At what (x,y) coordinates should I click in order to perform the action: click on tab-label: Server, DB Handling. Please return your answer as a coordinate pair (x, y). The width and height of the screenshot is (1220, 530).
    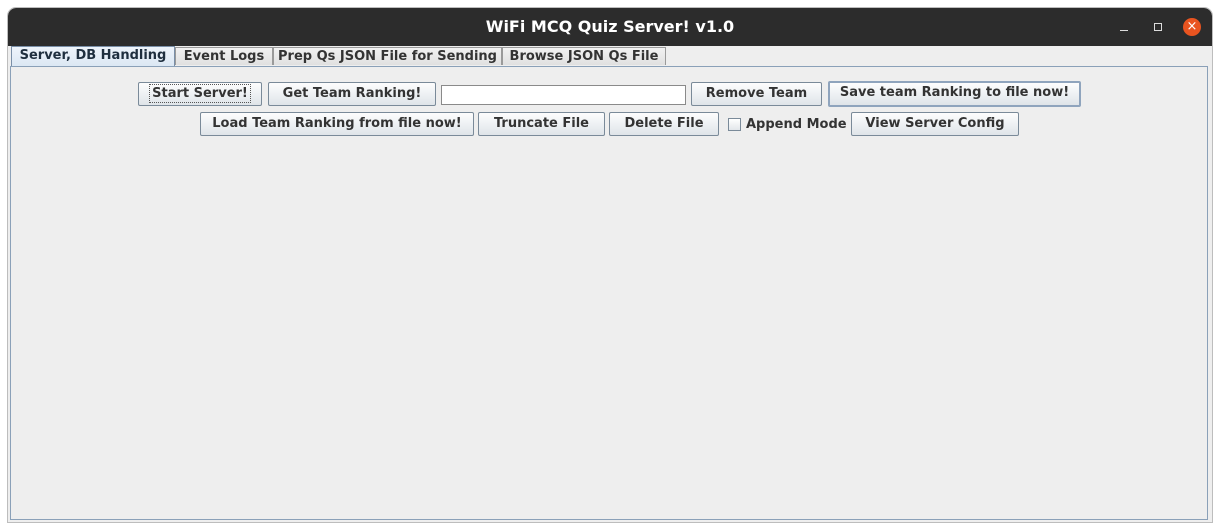
    Looking at the image, I should click on (93, 55).